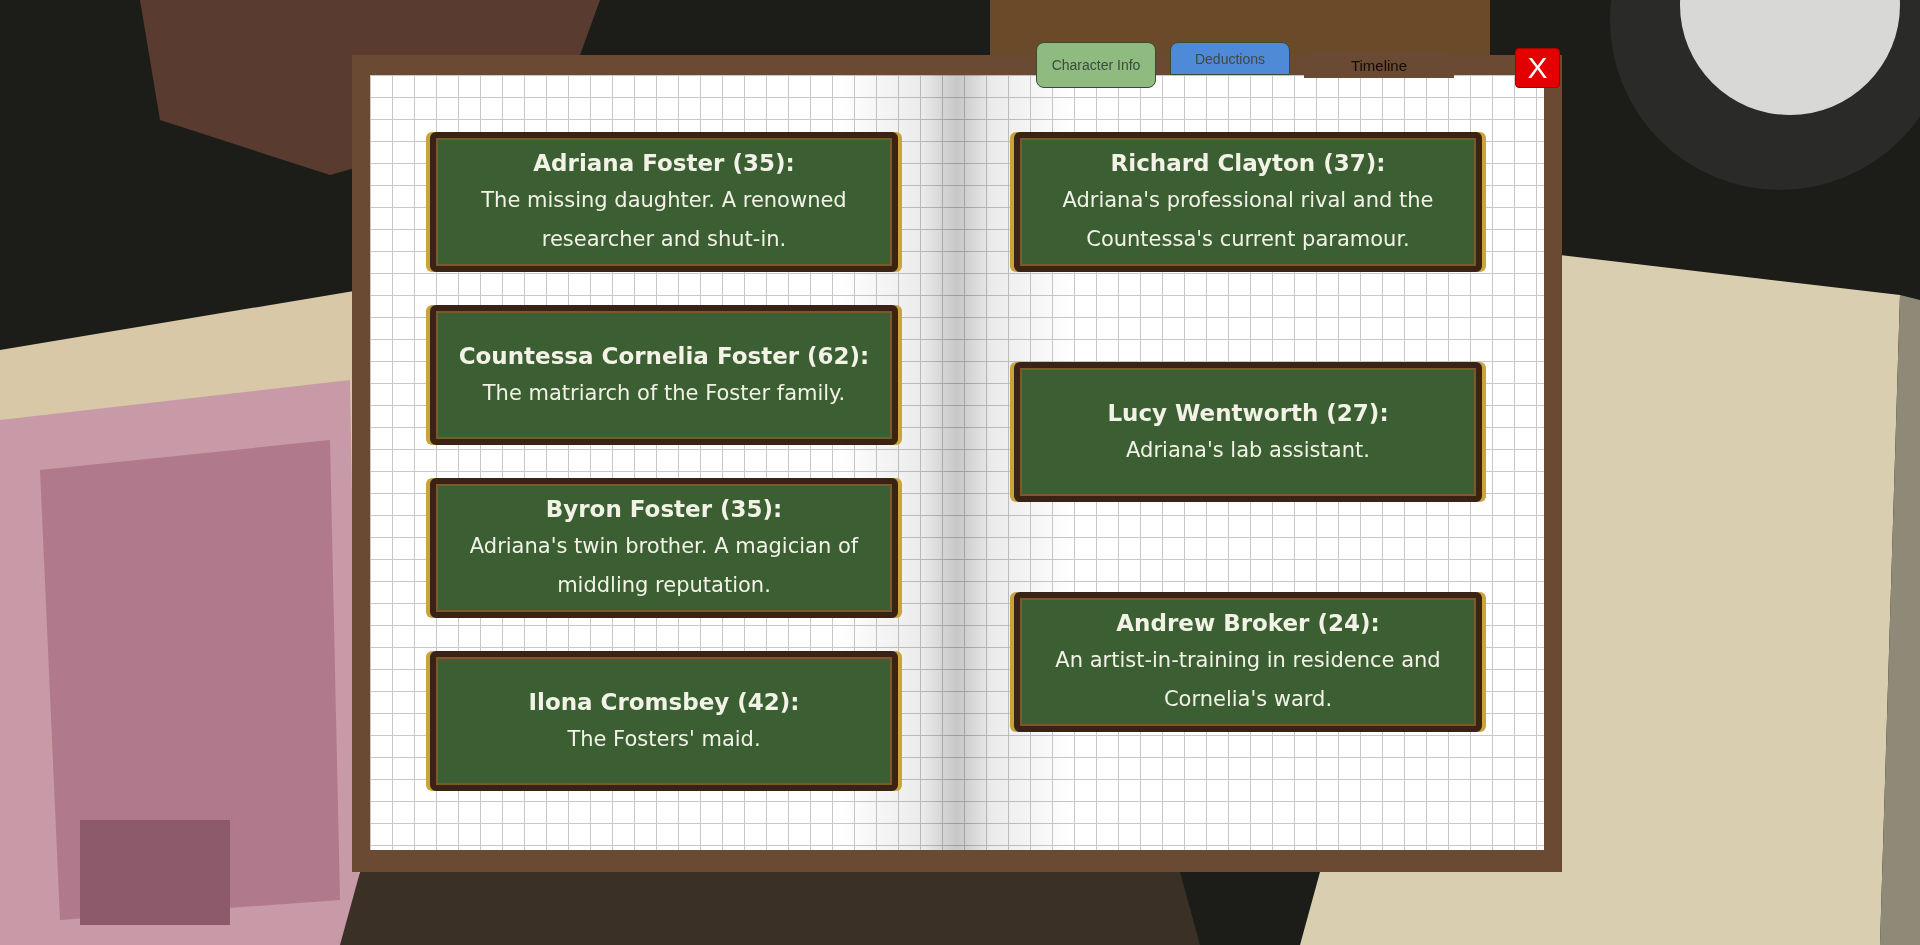 The width and height of the screenshot is (1920, 945). What do you see at coordinates (1248, 413) in the screenshot?
I see `character-name: Lucy Wentworth (27):` at bounding box center [1248, 413].